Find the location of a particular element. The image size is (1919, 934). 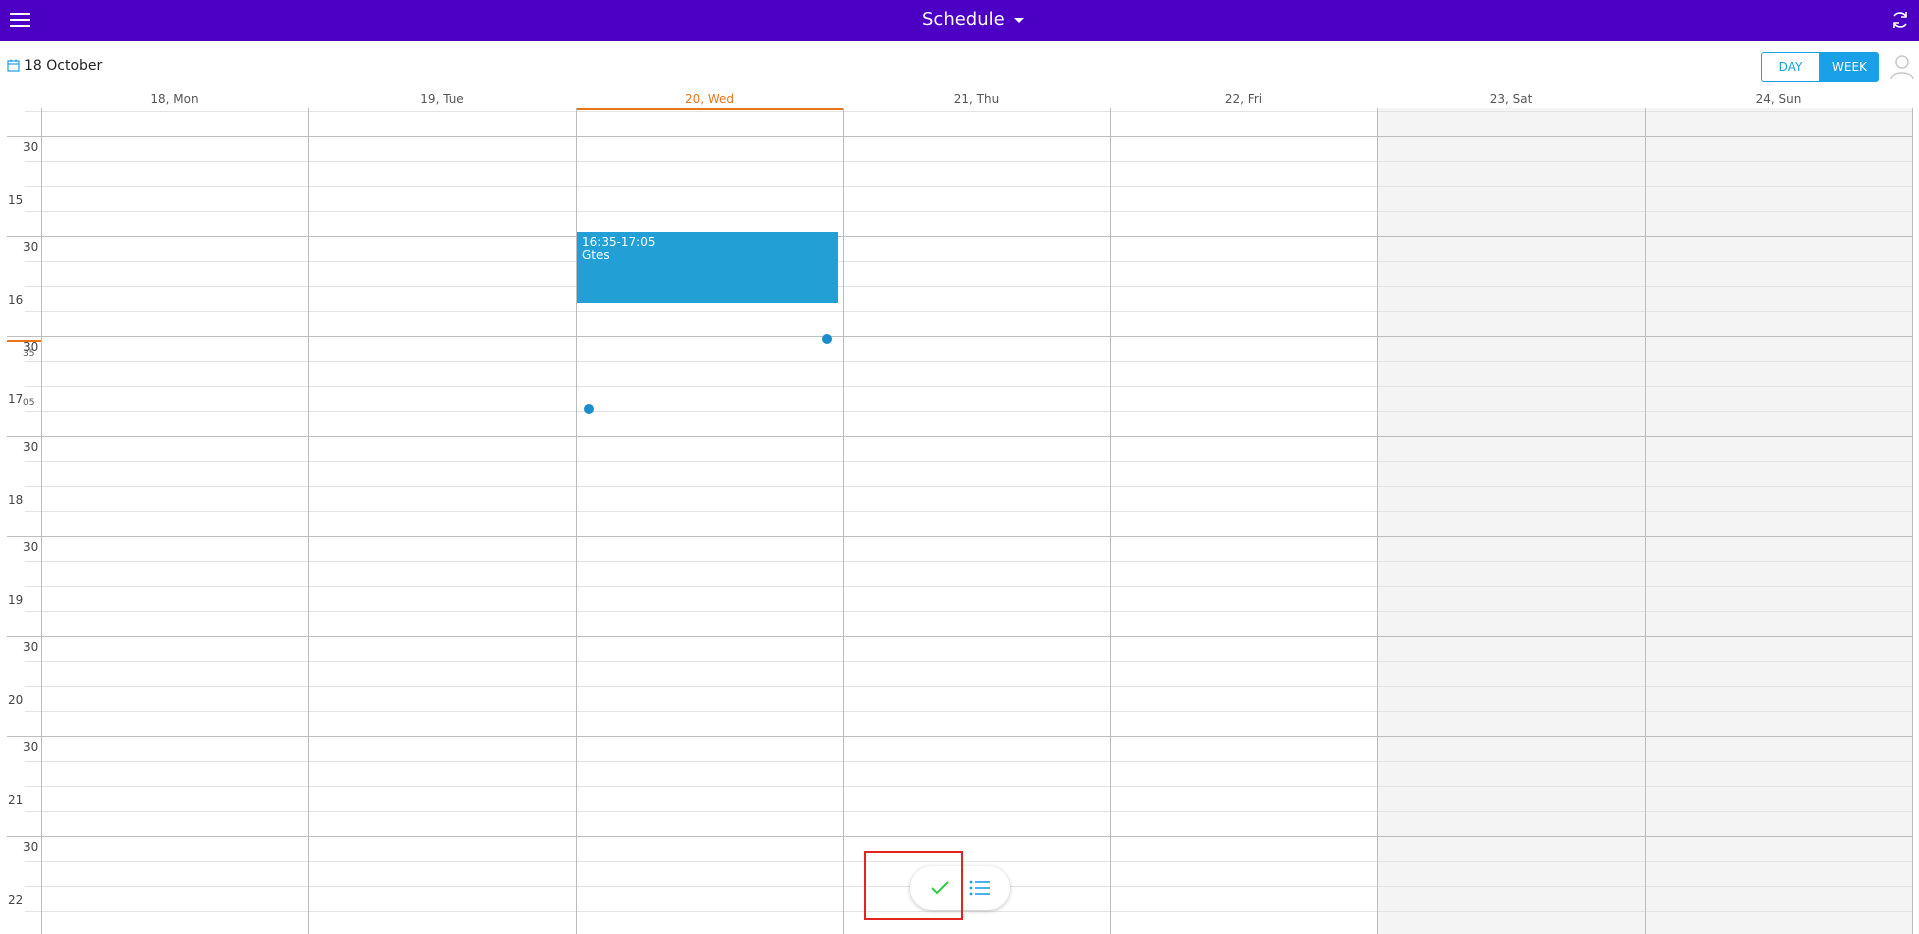

caret-down-icon is located at coordinates (1018, 20).